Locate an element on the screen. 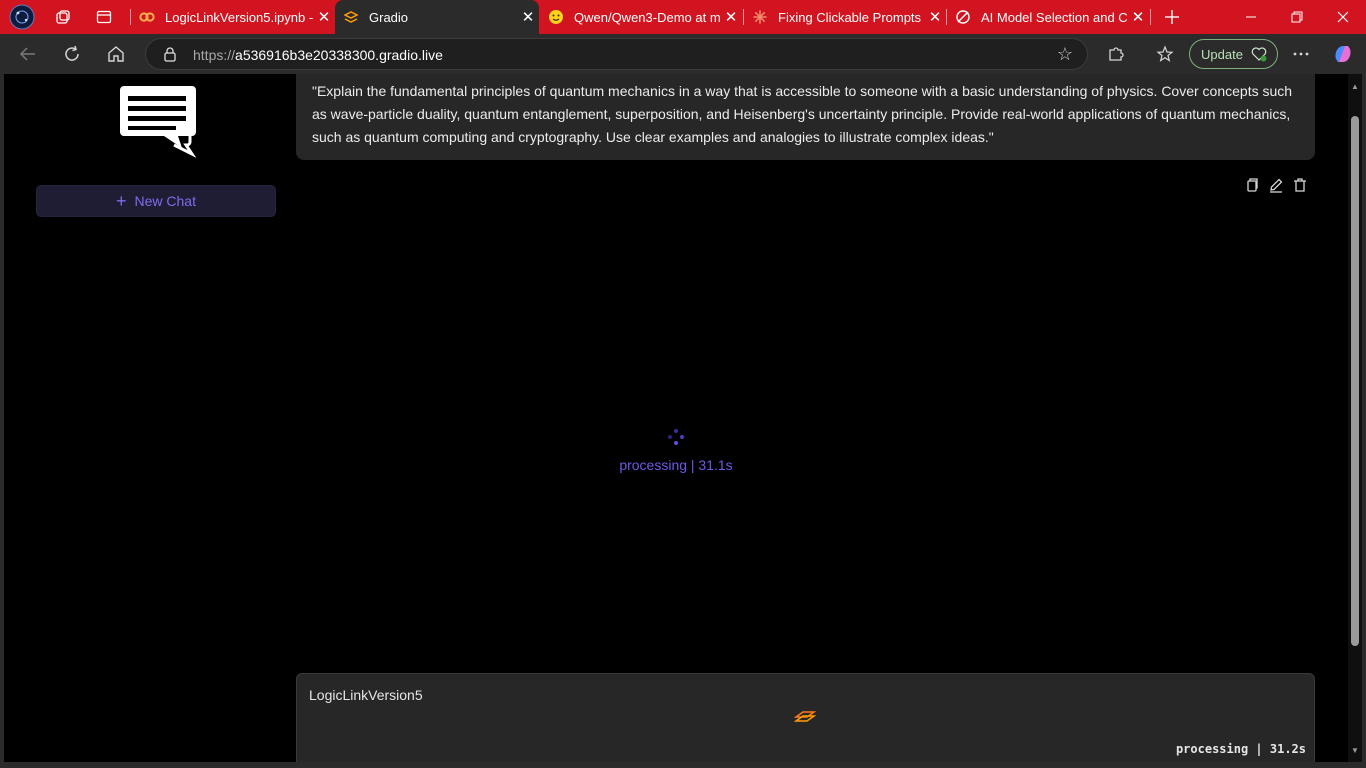 The width and height of the screenshot is (1366, 768). plus-icon is located at coordinates (1172, 17).